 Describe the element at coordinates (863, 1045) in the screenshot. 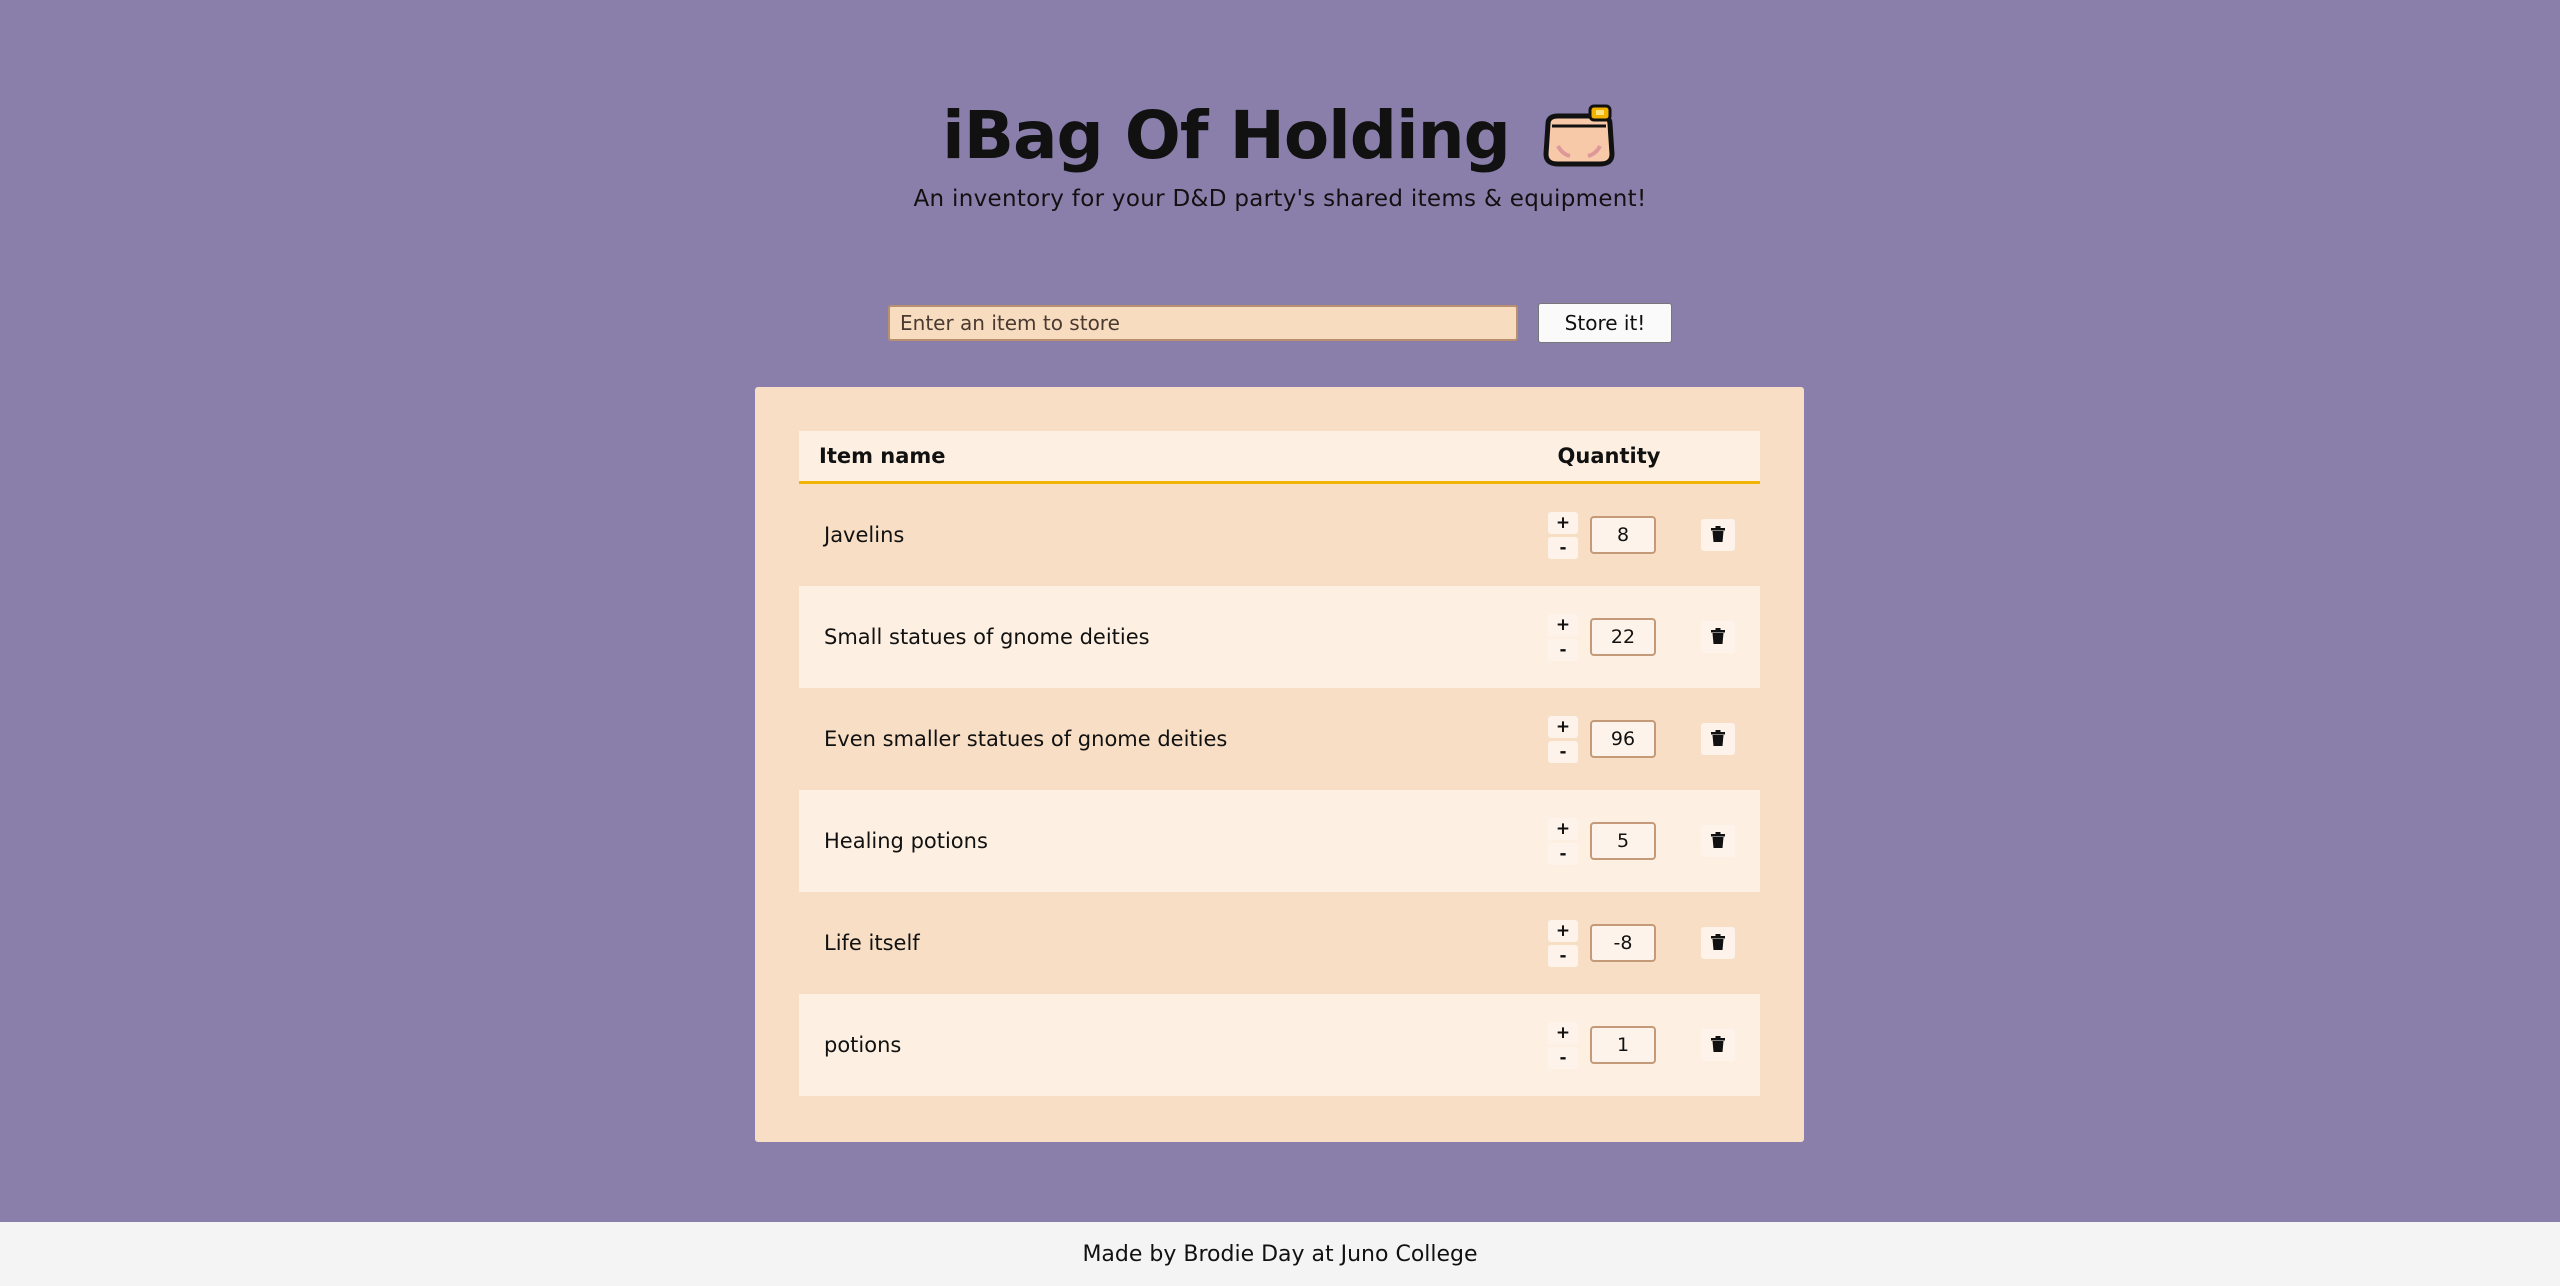

I see `item-name: potions` at that location.